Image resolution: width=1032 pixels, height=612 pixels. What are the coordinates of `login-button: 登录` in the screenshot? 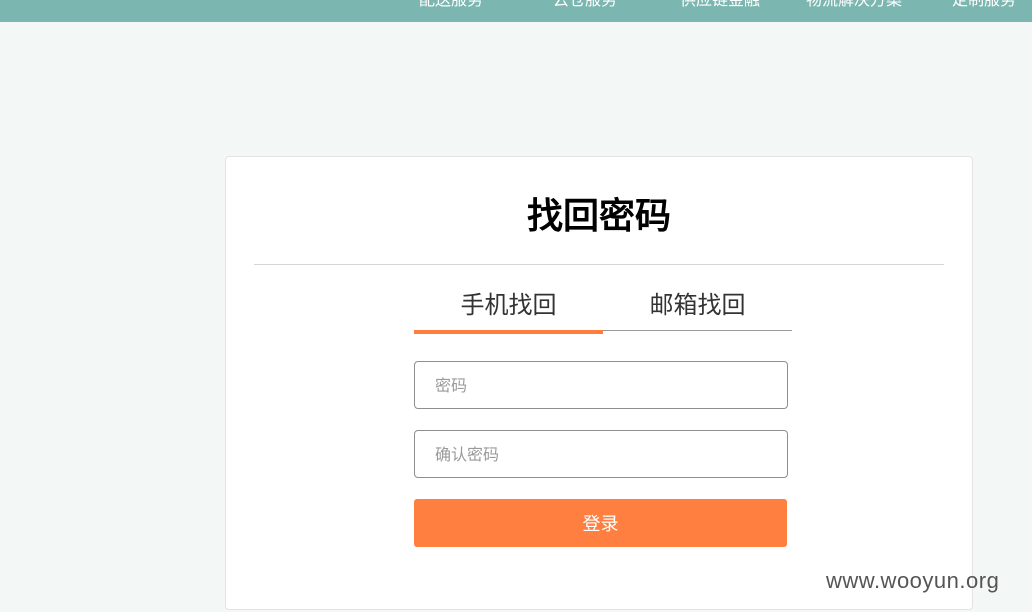 It's located at (600, 523).